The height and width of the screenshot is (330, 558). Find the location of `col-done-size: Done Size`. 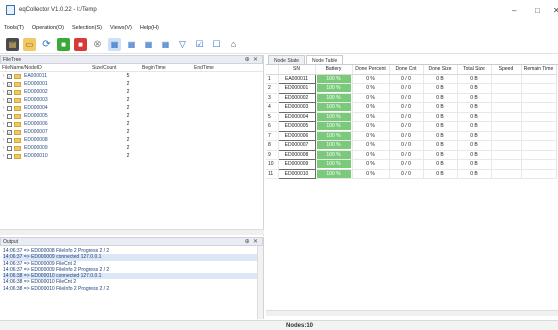

col-done-size: Done Size is located at coordinates (440, 70).